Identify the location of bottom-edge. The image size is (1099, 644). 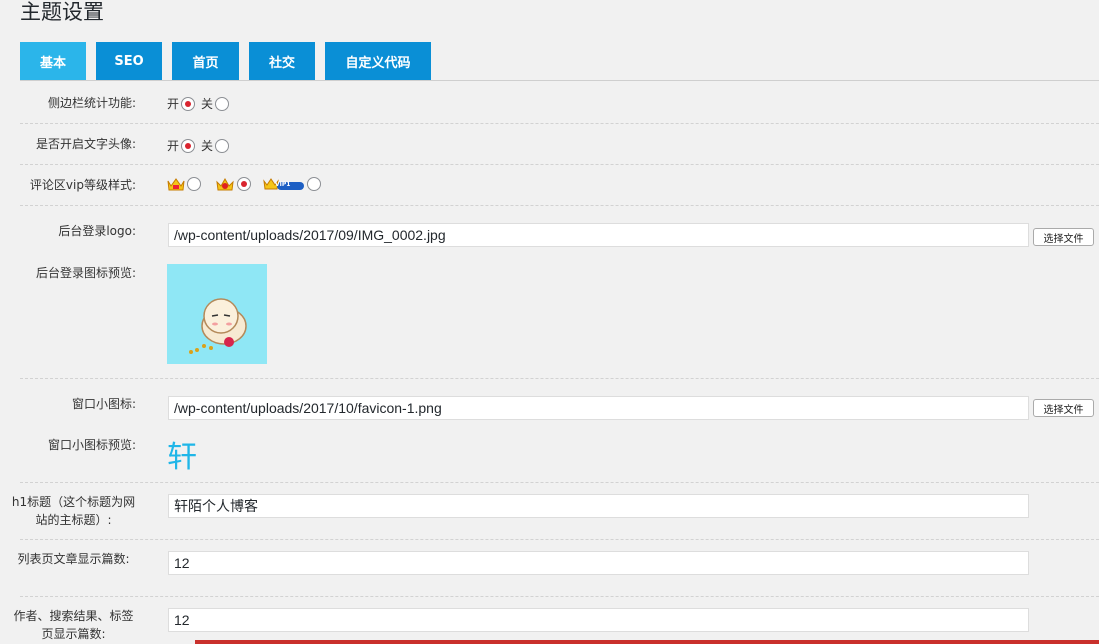
(549, 641).